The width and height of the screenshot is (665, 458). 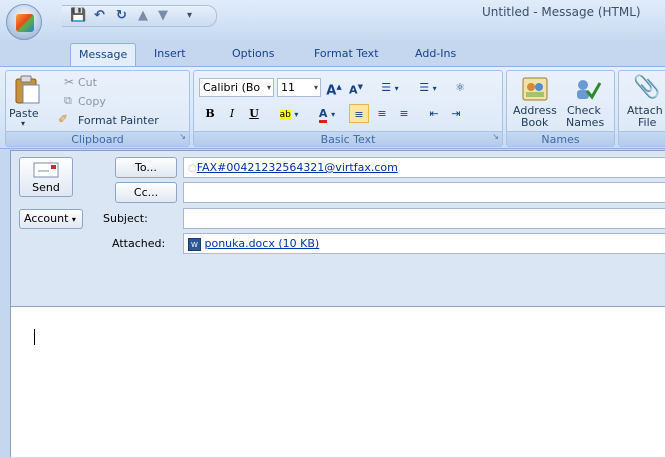 I want to click on grow-font-button: A▲, so click(x=334, y=88).